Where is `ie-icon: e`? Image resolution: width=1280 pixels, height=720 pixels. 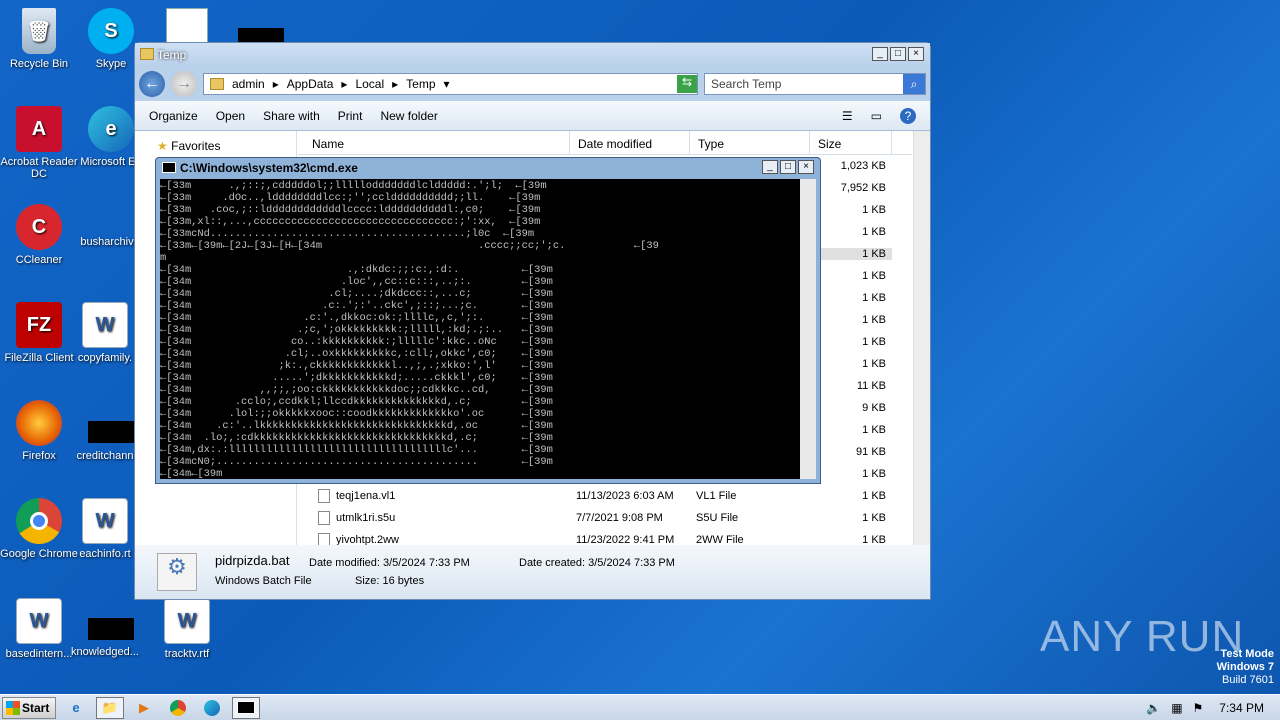
ie-icon: e is located at coordinates (76, 708).